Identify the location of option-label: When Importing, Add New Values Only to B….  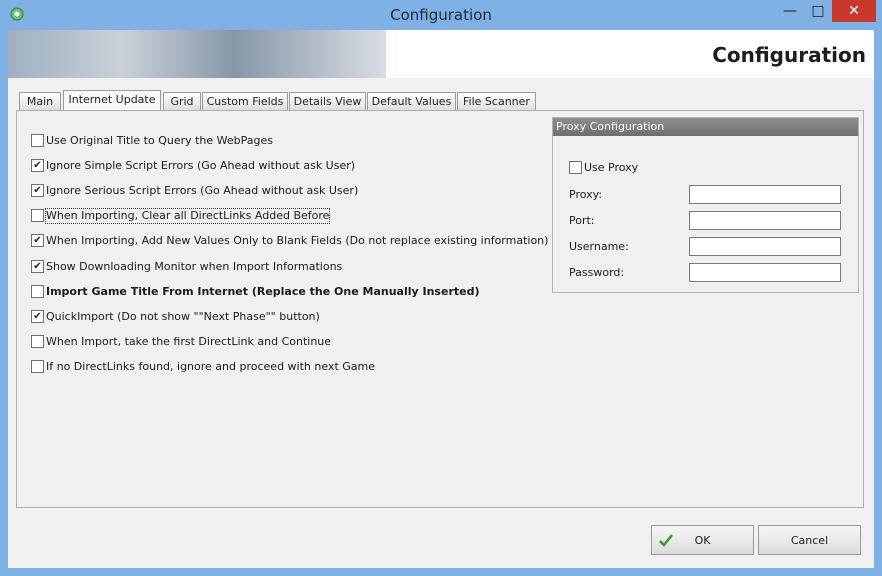
(297, 240).